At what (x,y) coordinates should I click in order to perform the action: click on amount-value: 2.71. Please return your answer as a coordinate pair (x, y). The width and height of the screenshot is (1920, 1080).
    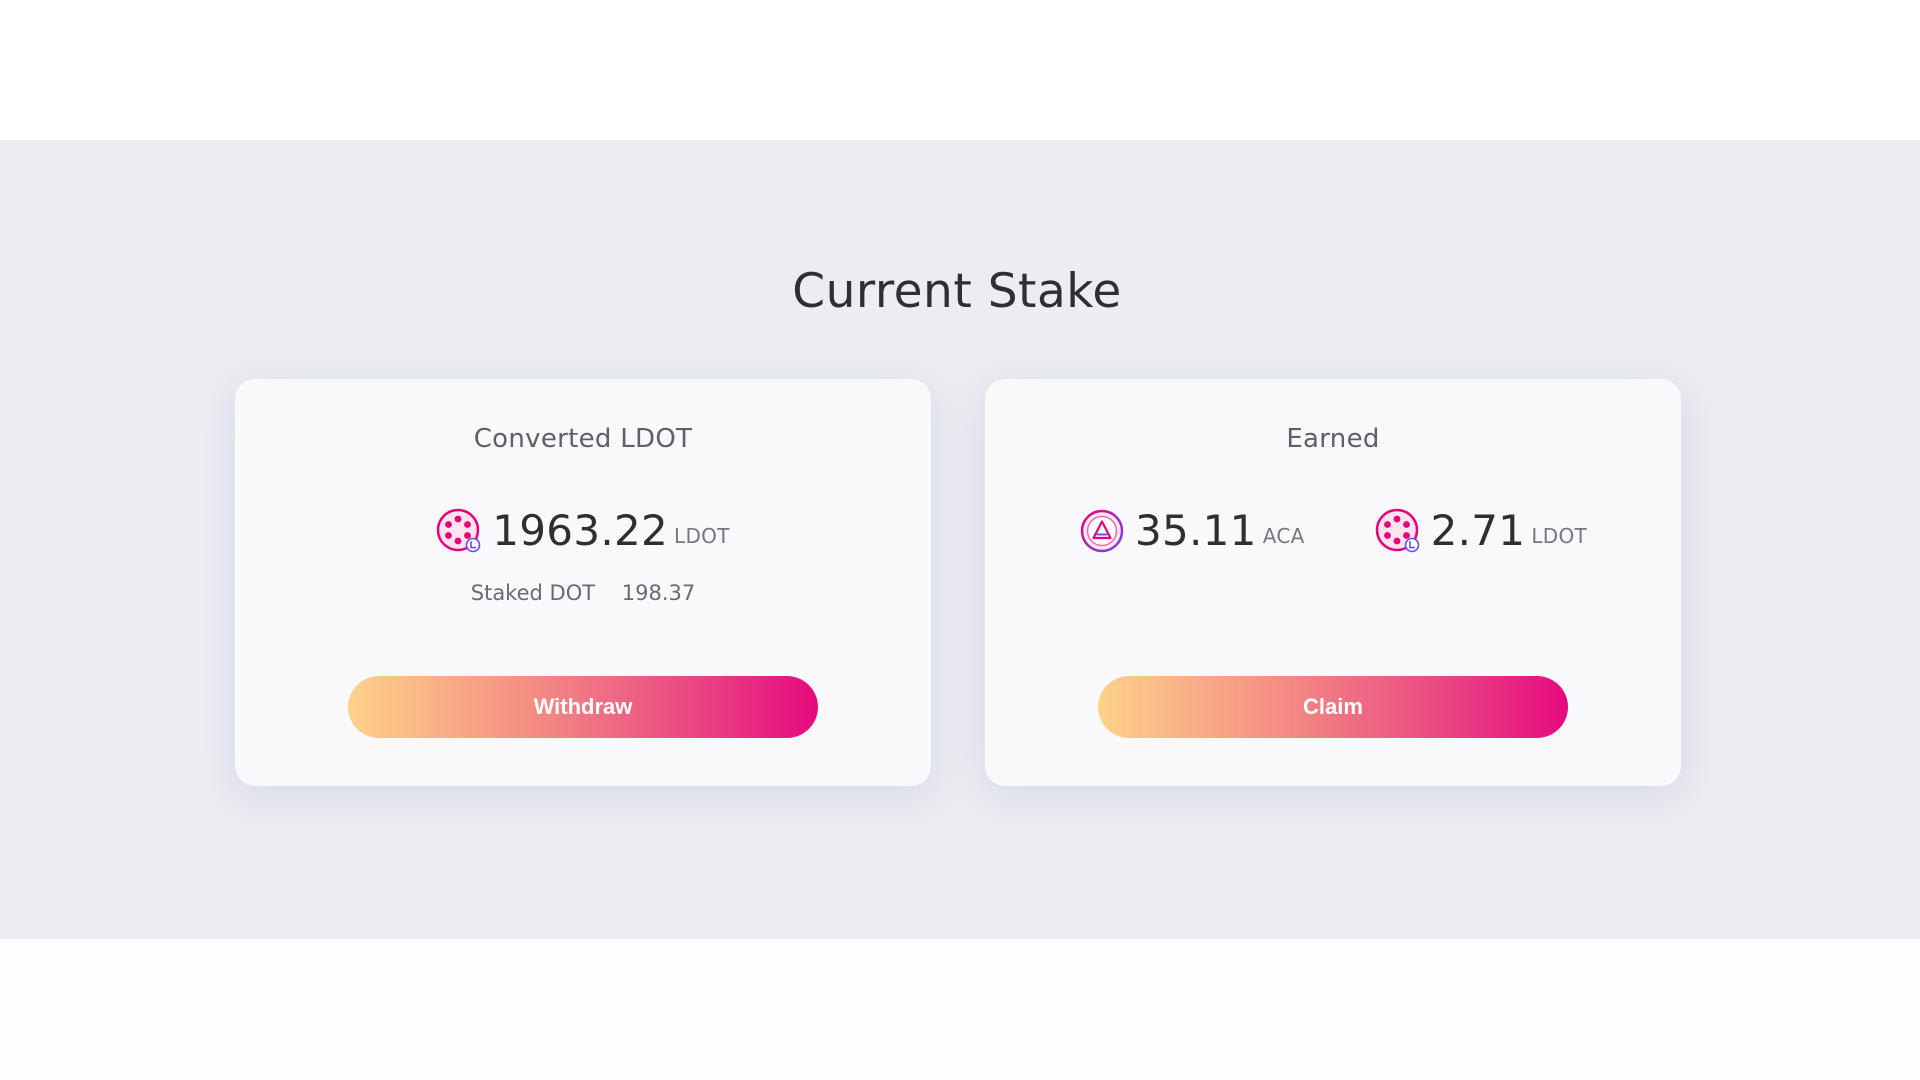
    Looking at the image, I should click on (1478, 530).